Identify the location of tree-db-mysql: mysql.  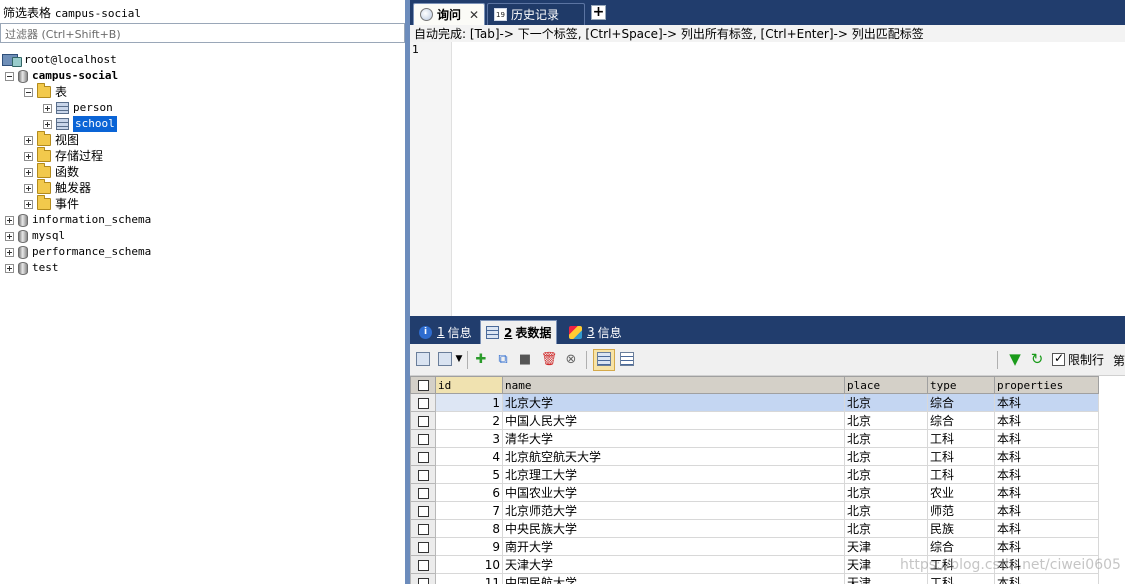
(35, 236).